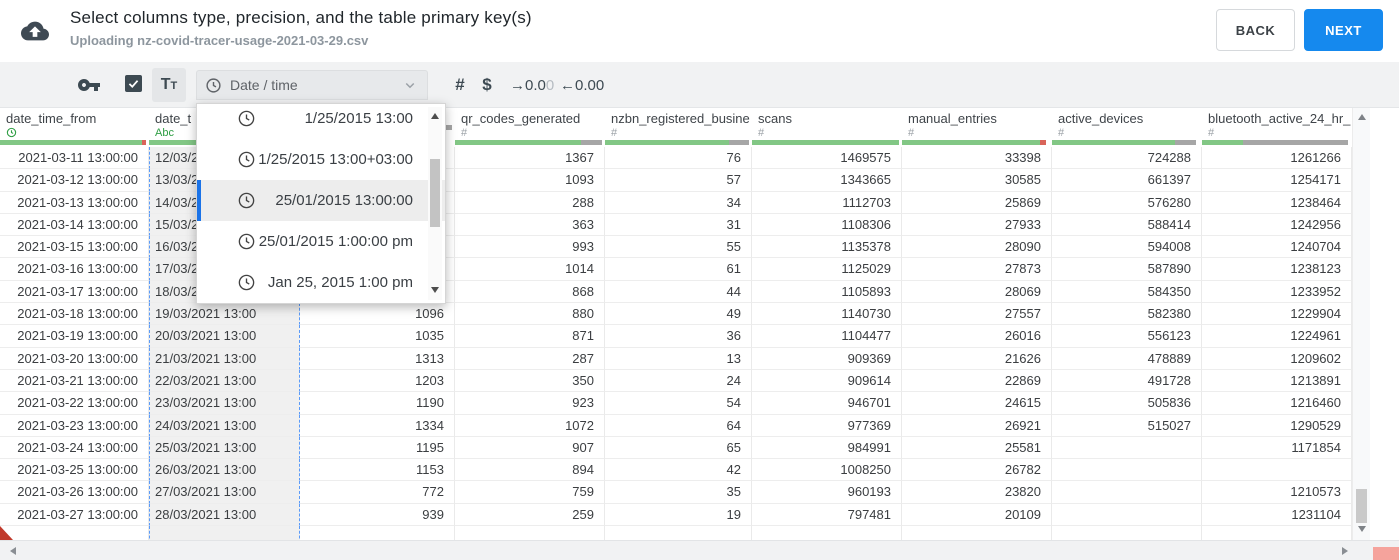  What do you see at coordinates (530, 425) in the screenshot?
I see `table-cell: 1072` at bounding box center [530, 425].